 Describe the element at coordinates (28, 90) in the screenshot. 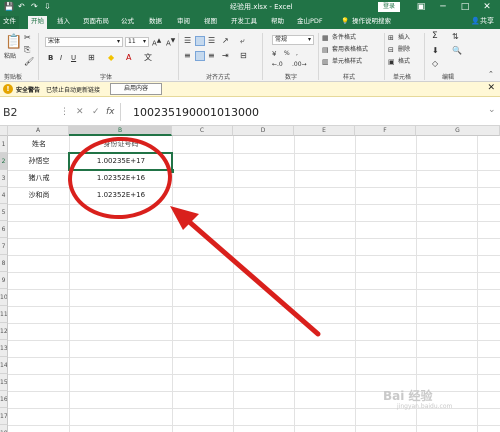

I see `security-warning-title: 安全警告` at that location.